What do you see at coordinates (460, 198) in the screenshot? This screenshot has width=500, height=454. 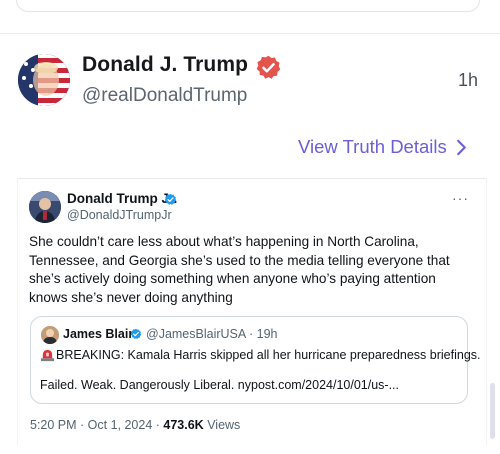 I see `more-options-icon: ···` at bounding box center [460, 198].